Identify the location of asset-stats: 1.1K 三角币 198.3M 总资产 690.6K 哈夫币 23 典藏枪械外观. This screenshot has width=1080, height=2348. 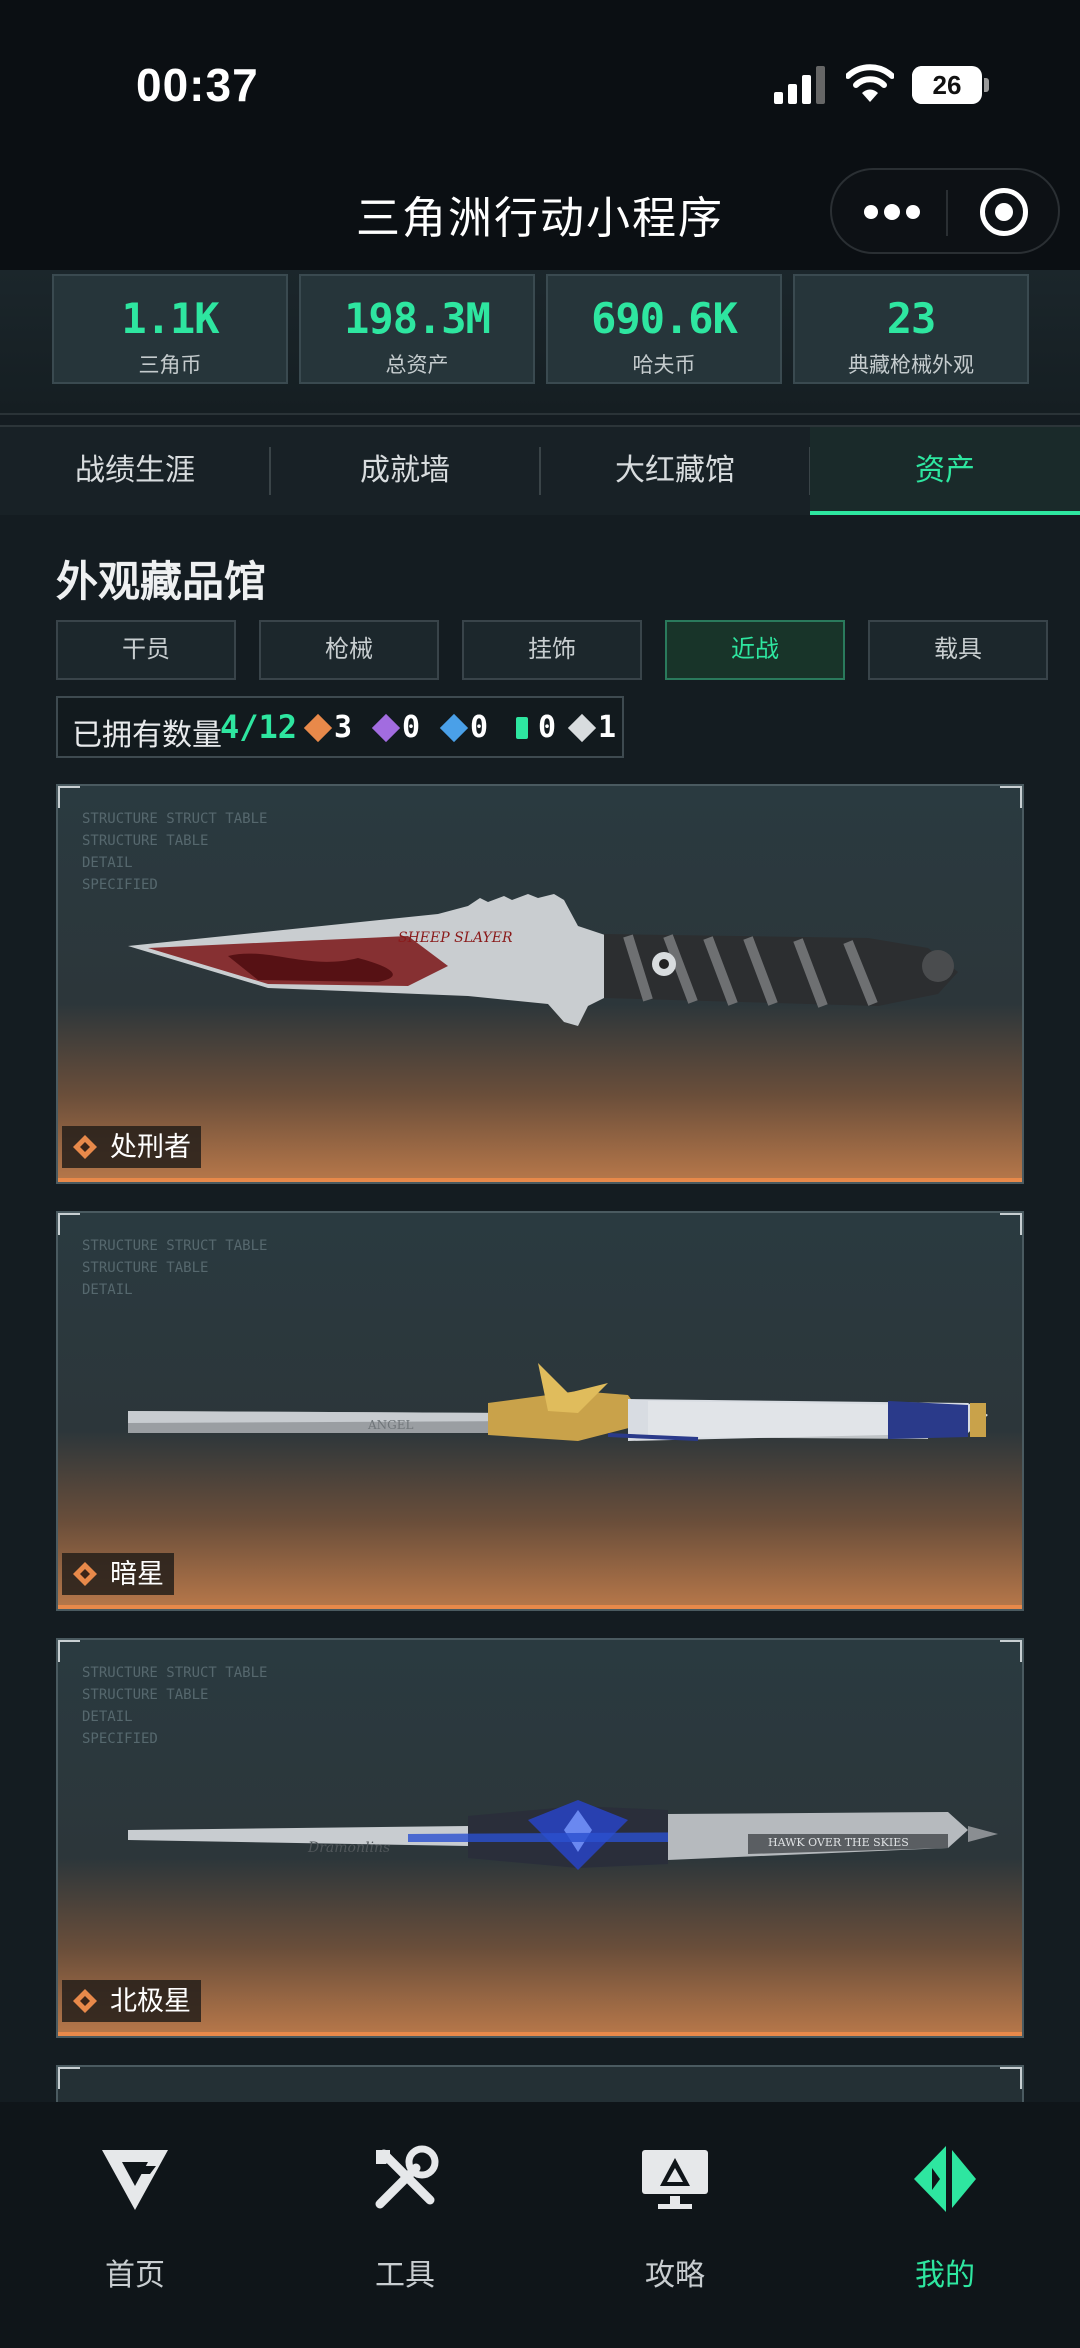
(540, 342).